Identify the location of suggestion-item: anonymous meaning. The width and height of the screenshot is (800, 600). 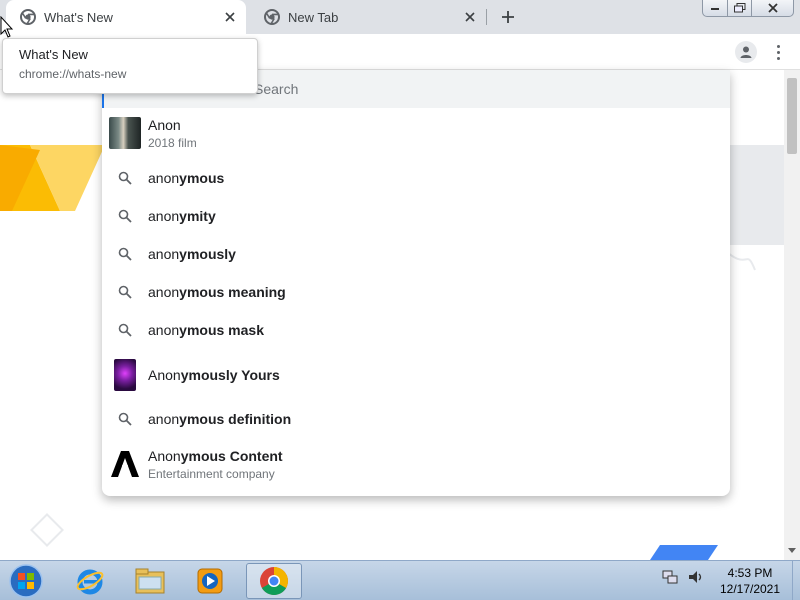
(416, 292).